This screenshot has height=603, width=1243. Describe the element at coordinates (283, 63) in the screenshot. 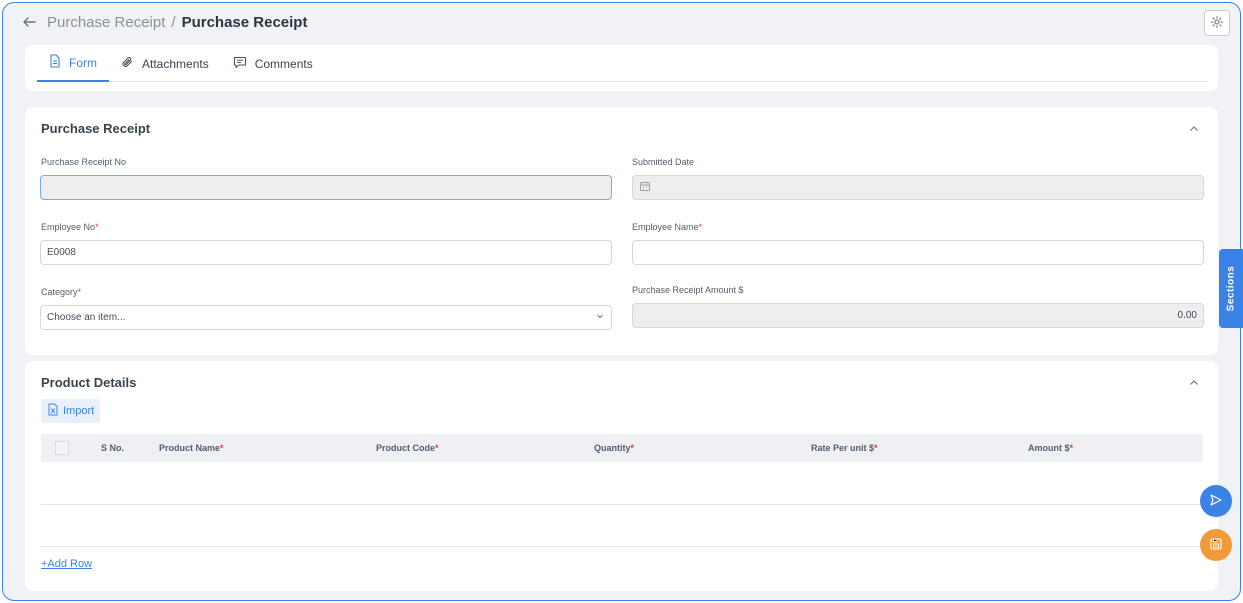

I see `tab-comments-label: Comments` at that location.